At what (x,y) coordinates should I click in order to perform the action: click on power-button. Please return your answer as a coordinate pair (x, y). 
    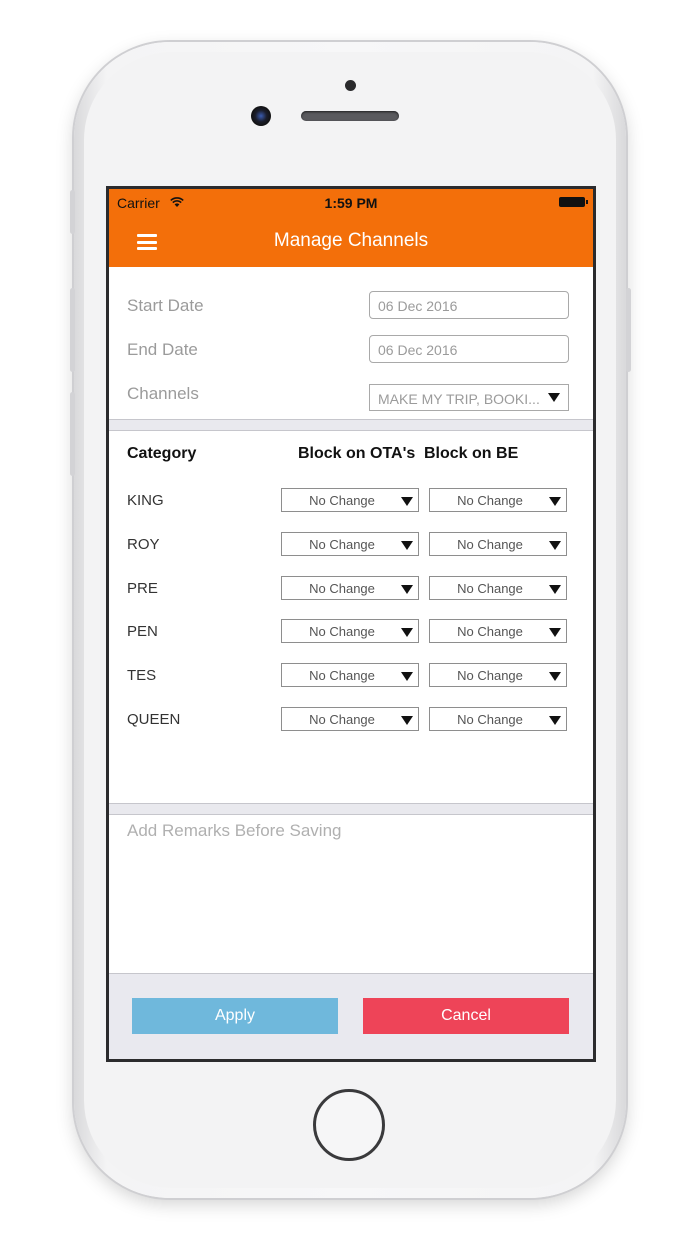
    Looking at the image, I should click on (628, 330).